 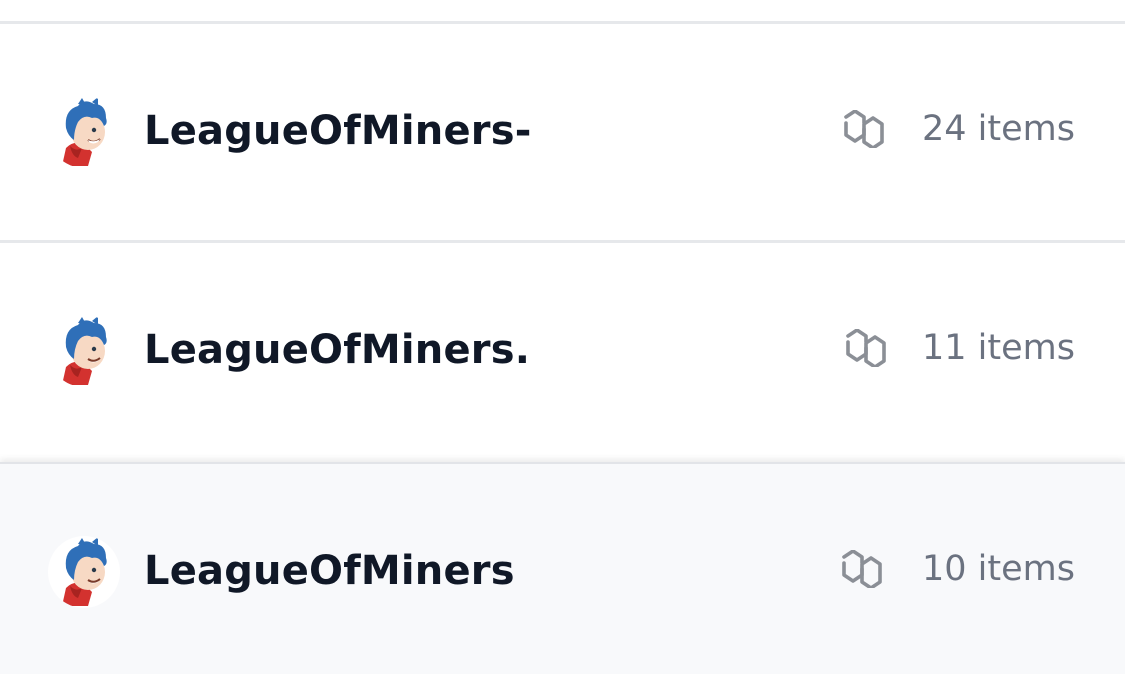 What do you see at coordinates (998, 568) in the screenshot?
I see `item-count: 10 items` at bounding box center [998, 568].